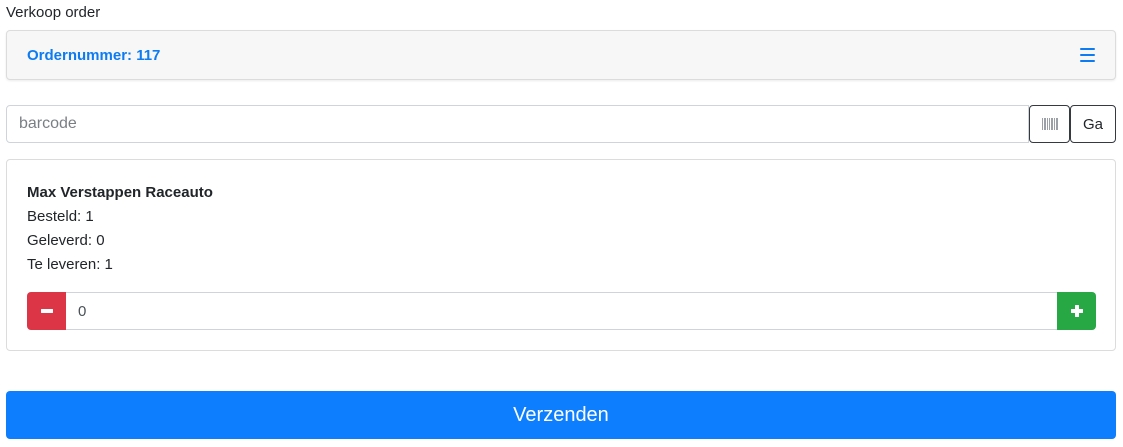  I want to click on order-header: Ordernummer: 117, so click(561, 55).